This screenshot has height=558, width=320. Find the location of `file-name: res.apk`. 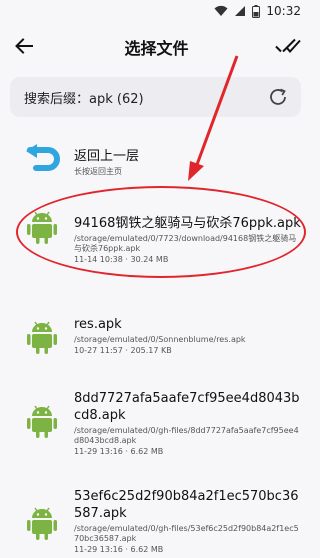

file-name: res.apk is located at coordinates (98, 324).